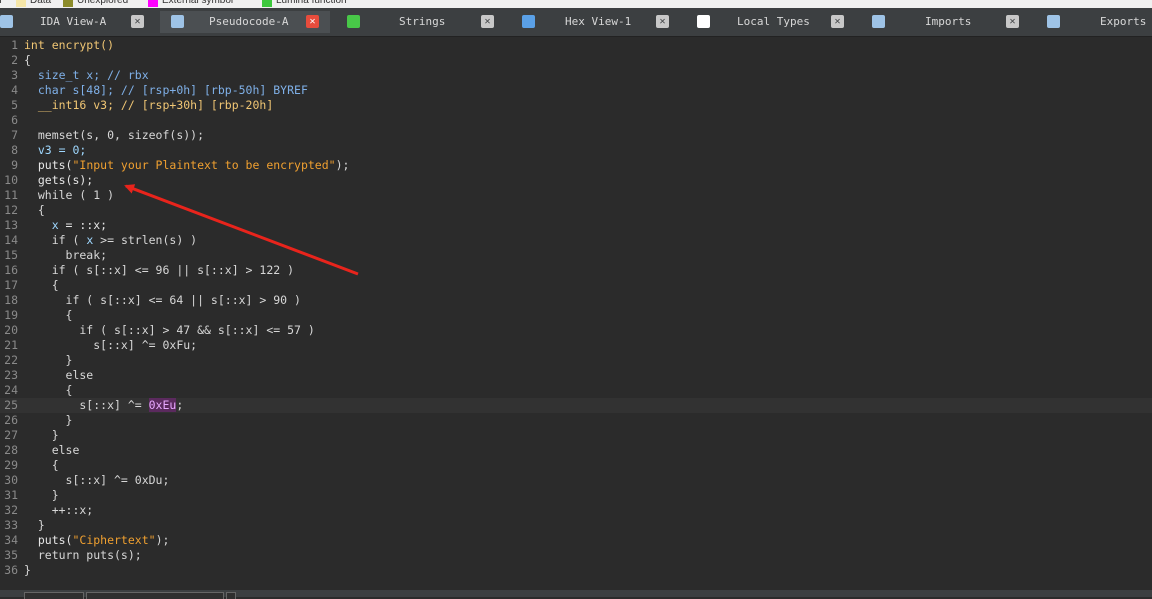 This screenshot has height=599, width=1152. What do you see at coordinates (420, 22) in the screenshot?
I see `tab-strings: Strings ✕` at bounding box center [420, 22].